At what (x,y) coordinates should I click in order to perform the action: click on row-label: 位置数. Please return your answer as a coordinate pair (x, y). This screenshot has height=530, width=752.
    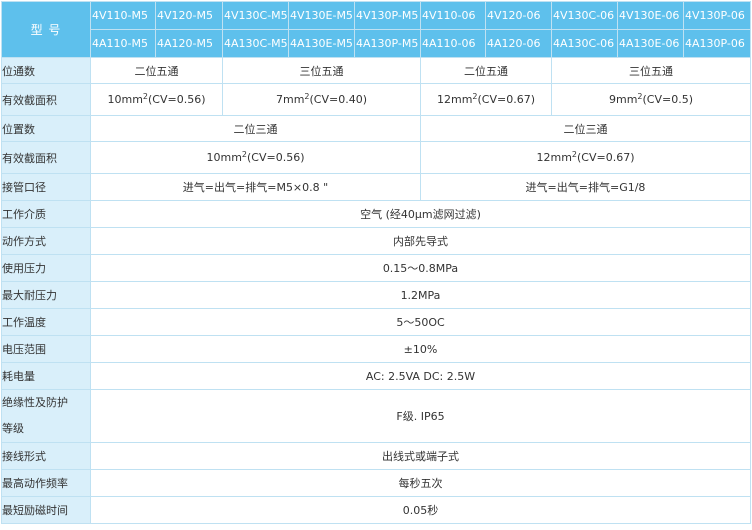
    Looking at the image, I should click on (46, 128).